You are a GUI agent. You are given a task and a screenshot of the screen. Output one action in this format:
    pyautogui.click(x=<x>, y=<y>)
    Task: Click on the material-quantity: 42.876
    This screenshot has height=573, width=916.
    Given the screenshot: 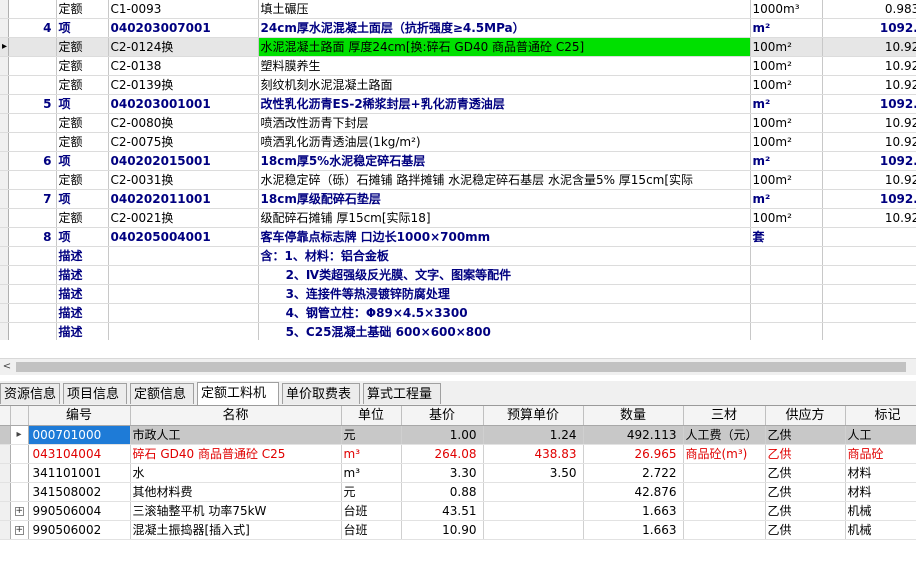 What is the action you would take?
    pyautogui.click(x=633, y=492)
    